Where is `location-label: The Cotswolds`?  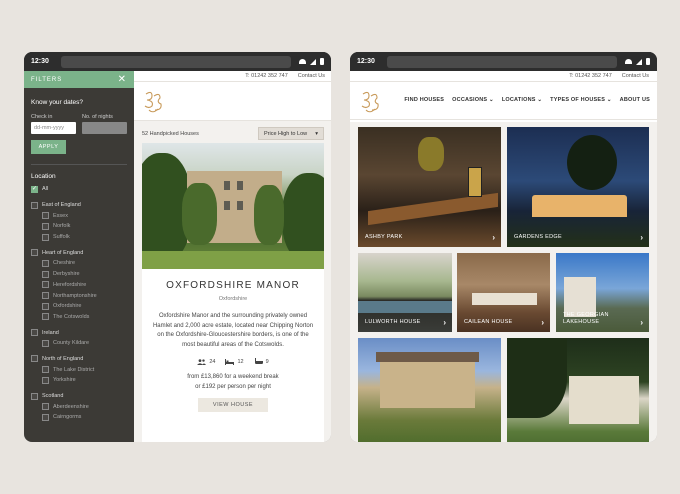
location-label: The Cotswolds is located at coordinates (71, 316).